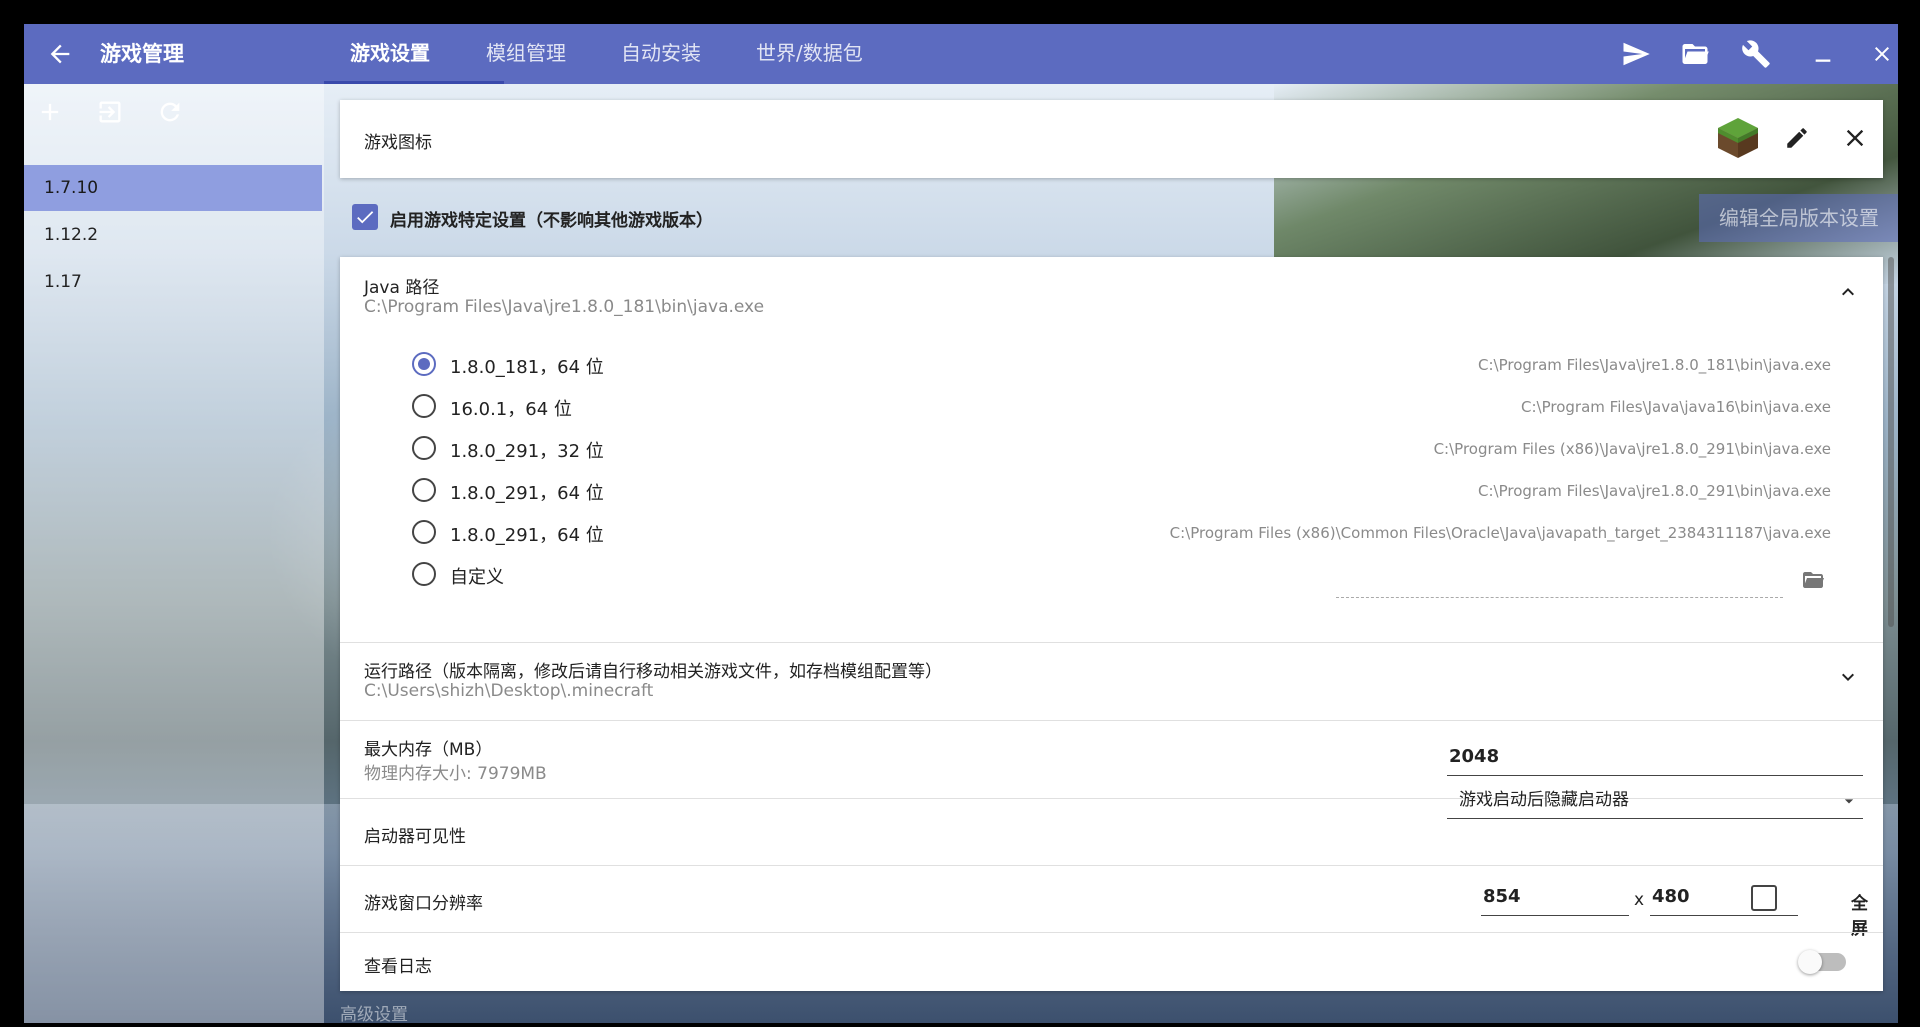 This screenshot has width=1920, height=1027. I want to click on java-custom-path-input, so click(1559, 597).